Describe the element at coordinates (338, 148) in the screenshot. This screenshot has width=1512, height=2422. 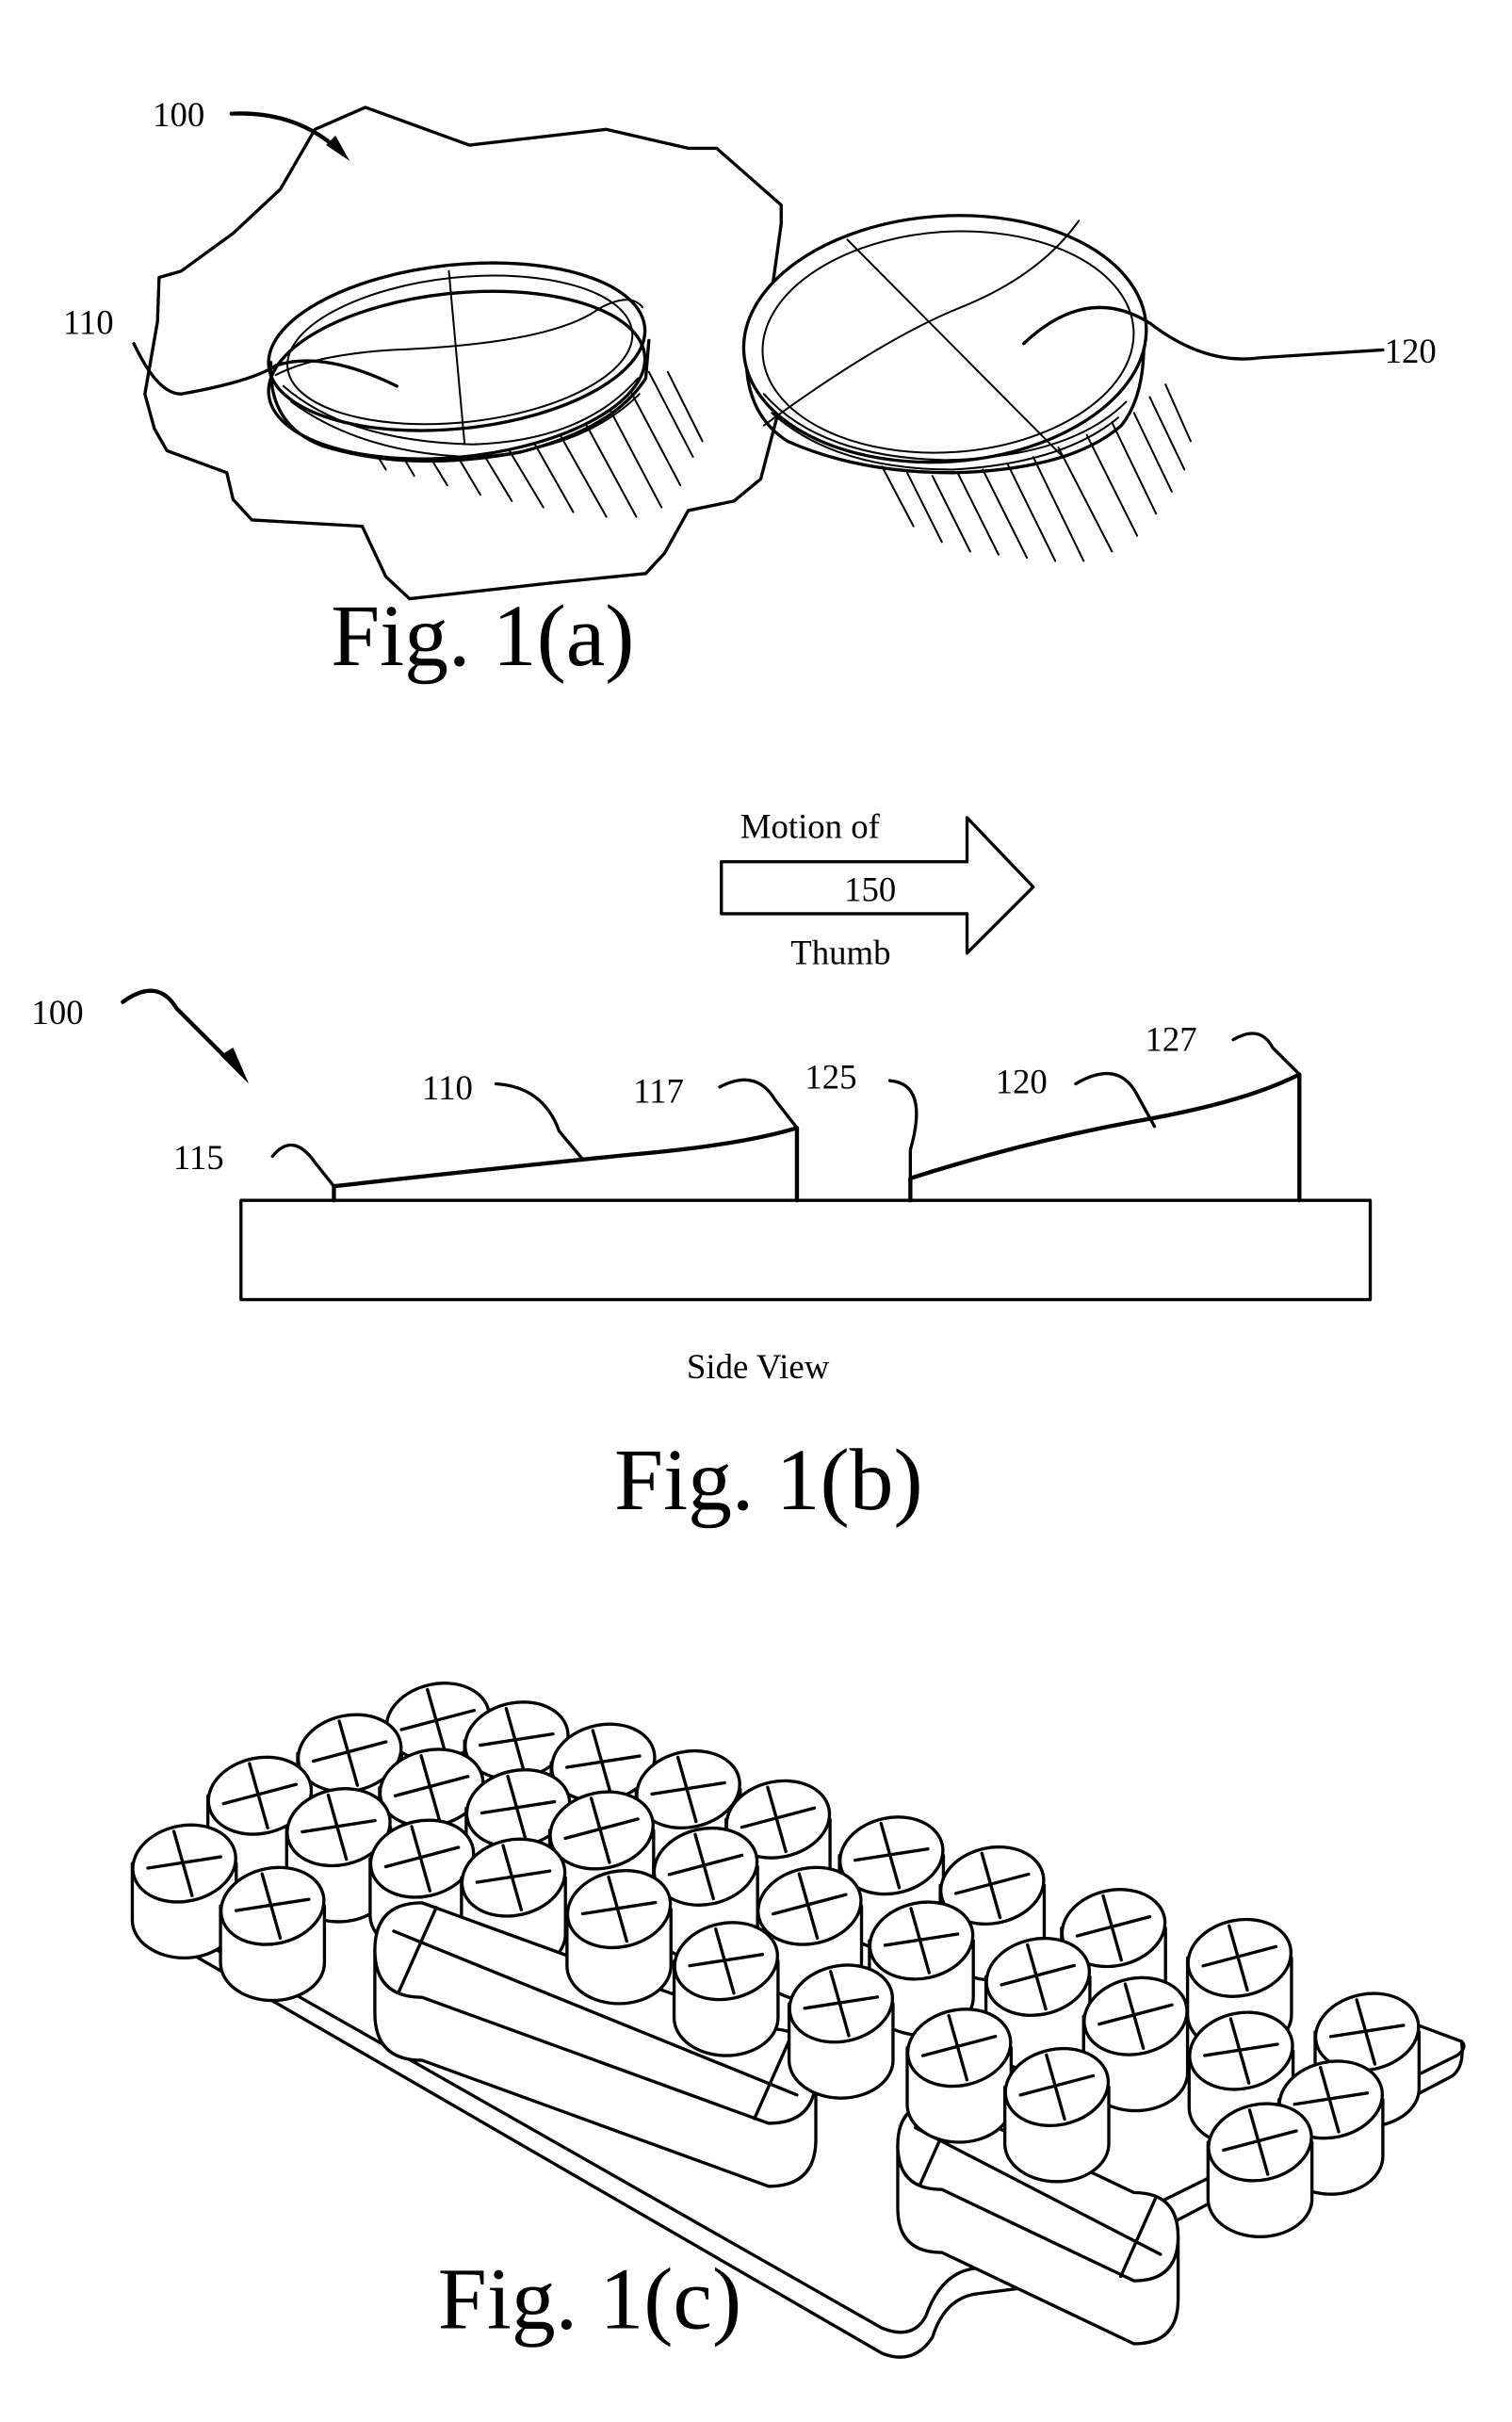
I see `arrowhead-100a` at that location.